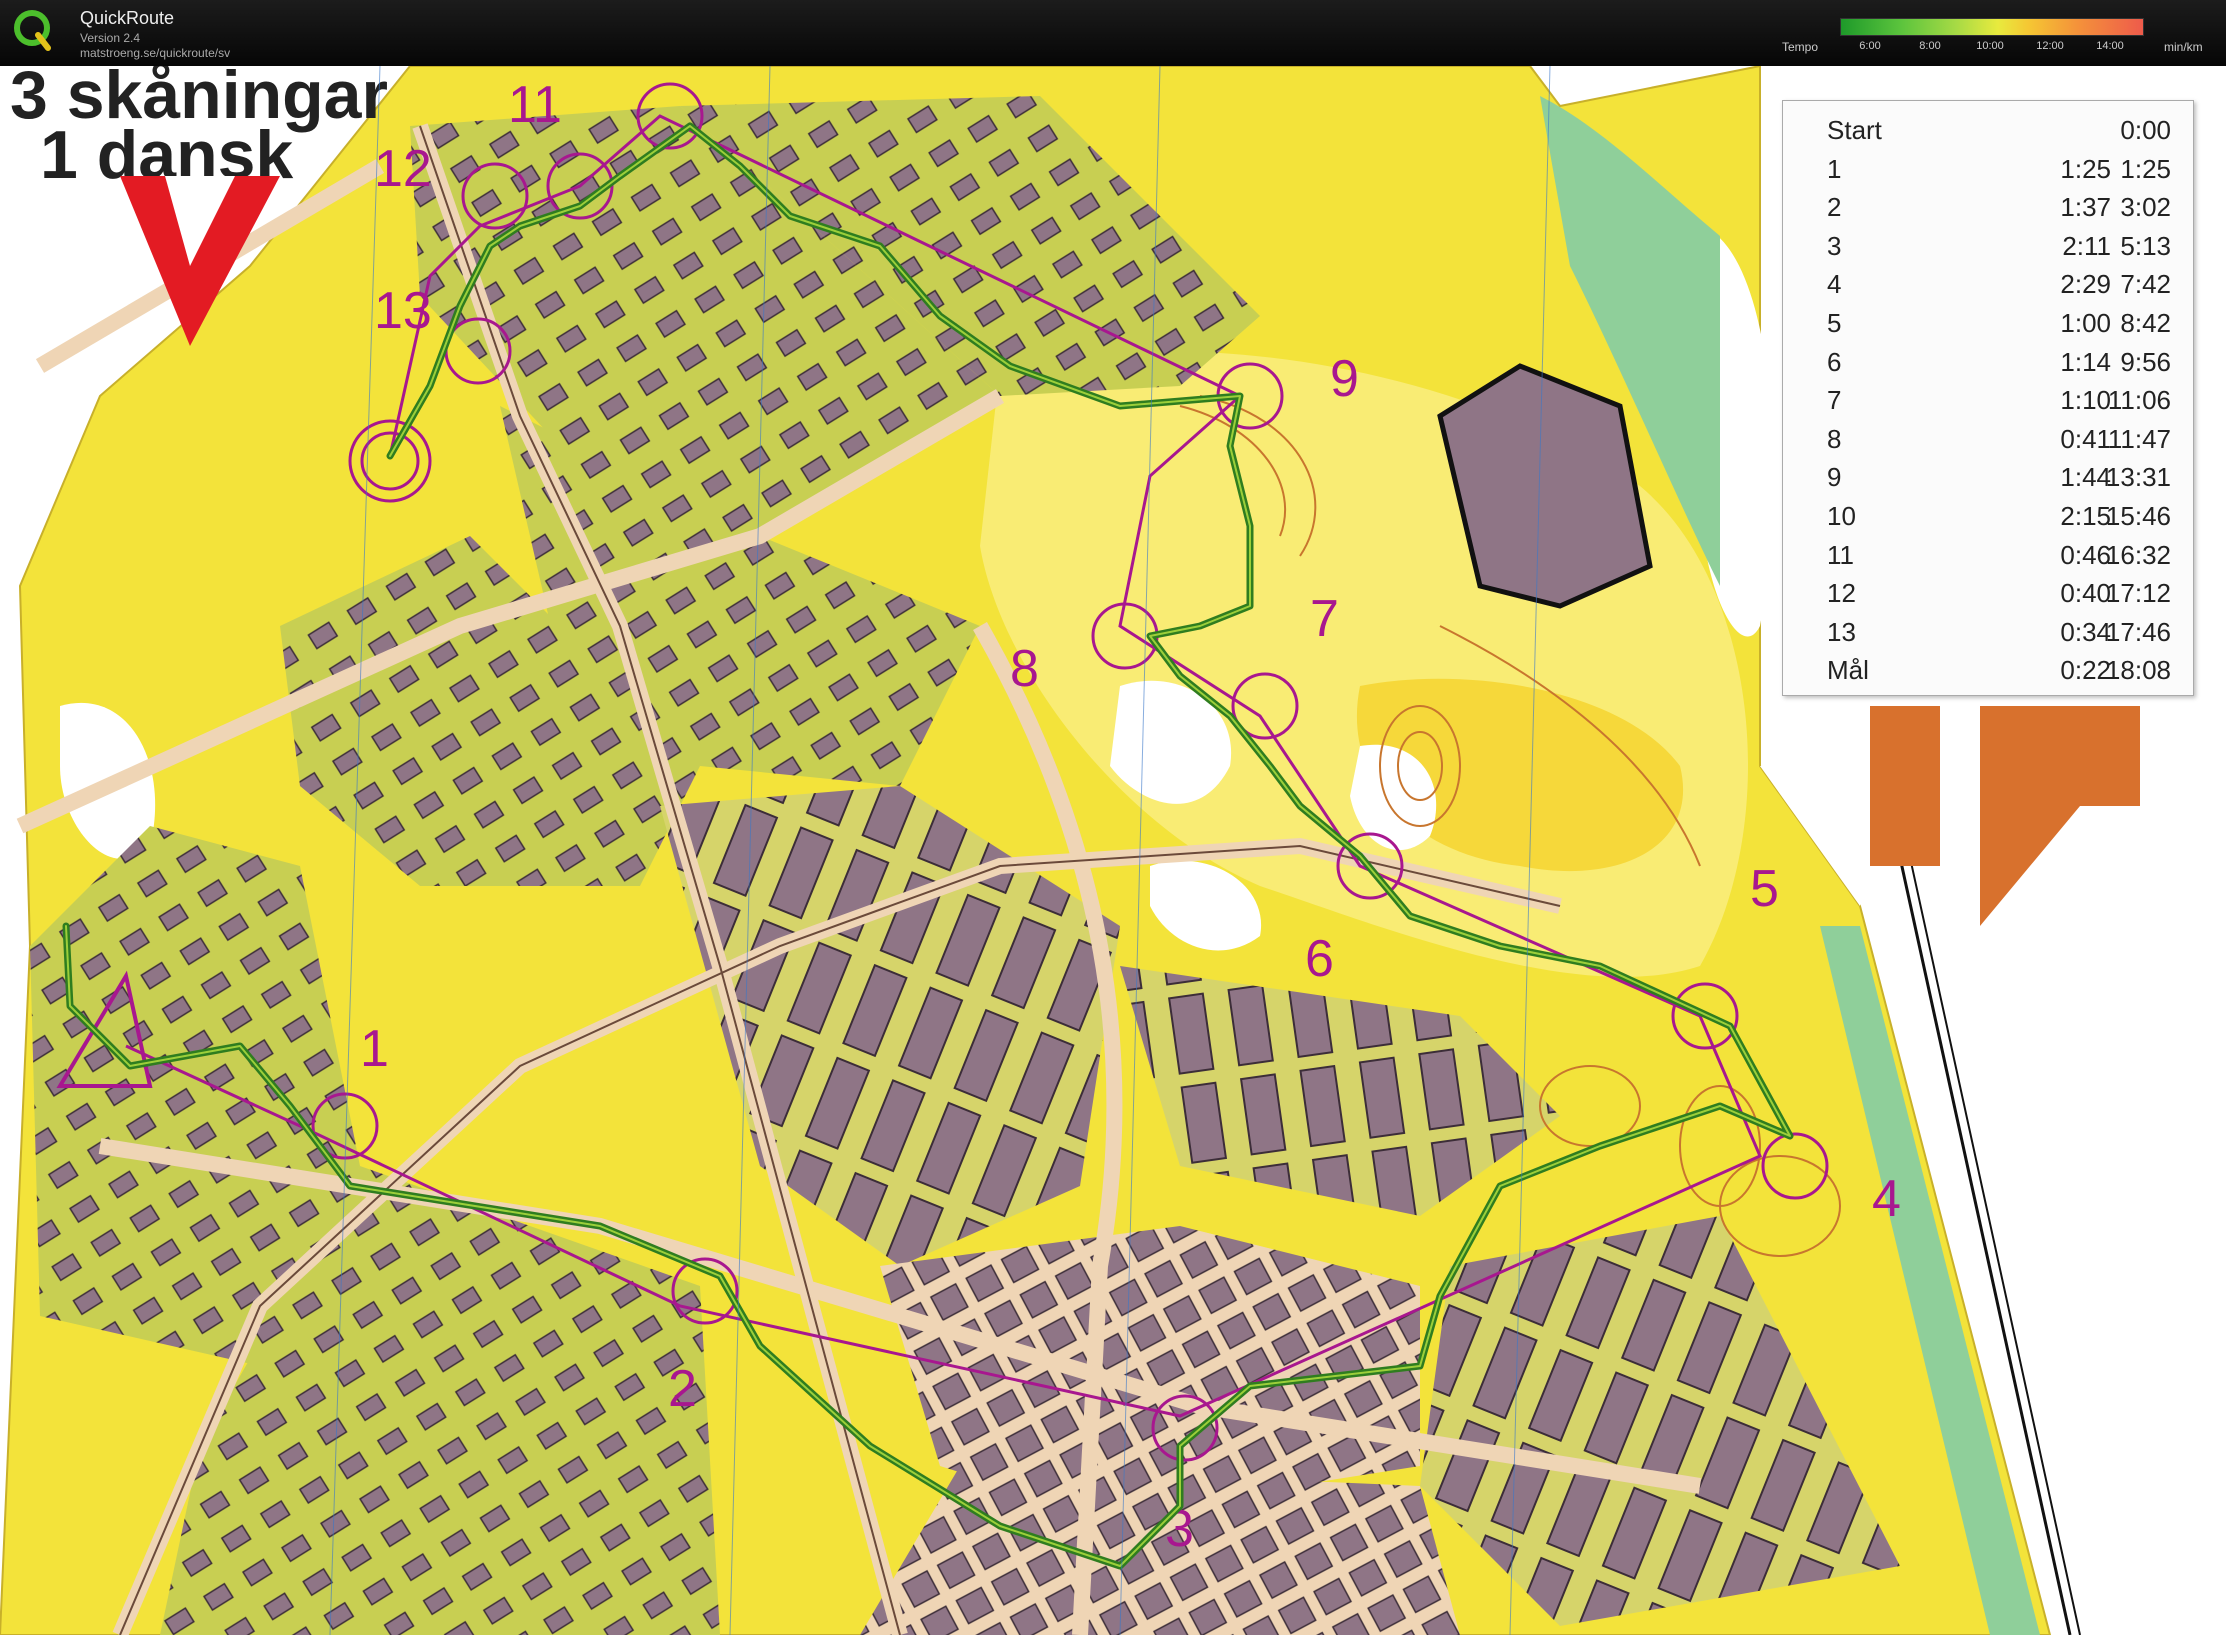 This screenshot has height=1635, width=2226. Describe the element at coordinates (2086, 245) in the screenshot. I see `split-leg-time: 2:11` at that location.